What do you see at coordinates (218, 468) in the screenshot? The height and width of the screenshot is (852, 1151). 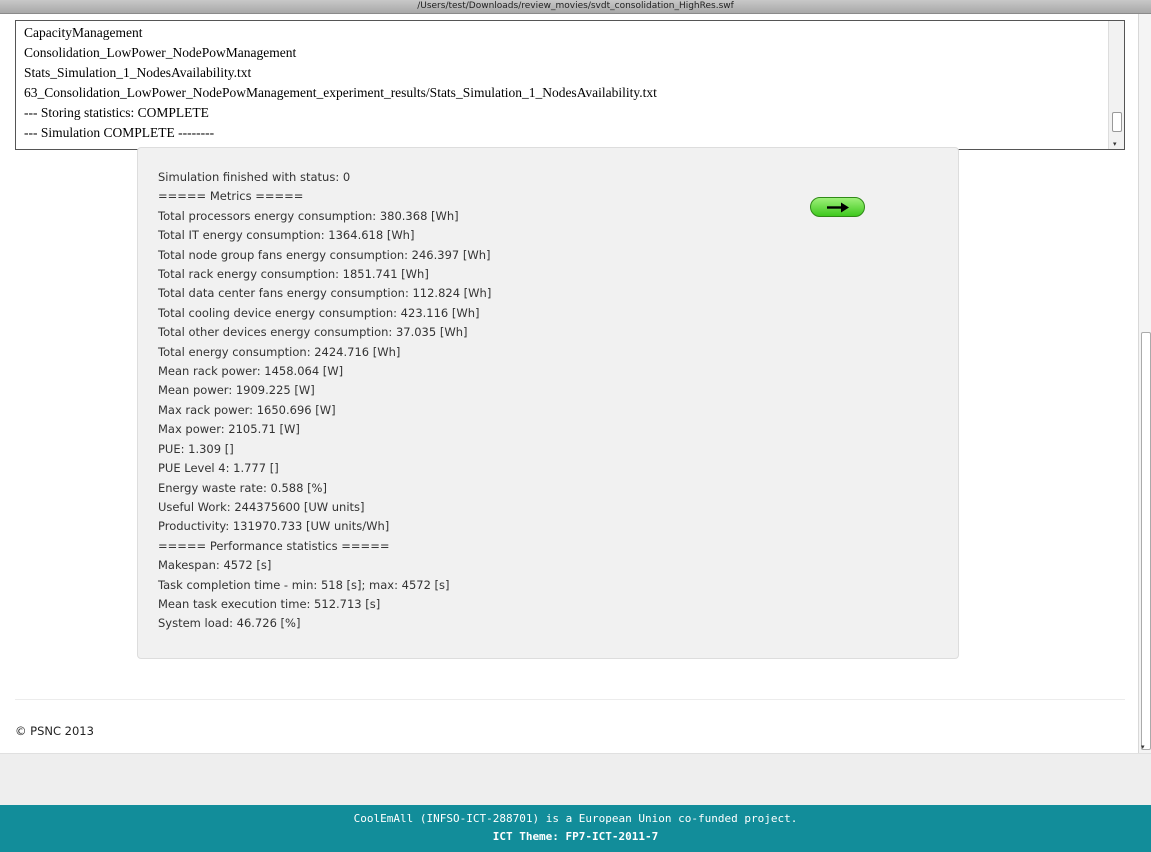 I see `metric-line: PUE Level 4: 1.777 []` at bounding box center [218, 468].